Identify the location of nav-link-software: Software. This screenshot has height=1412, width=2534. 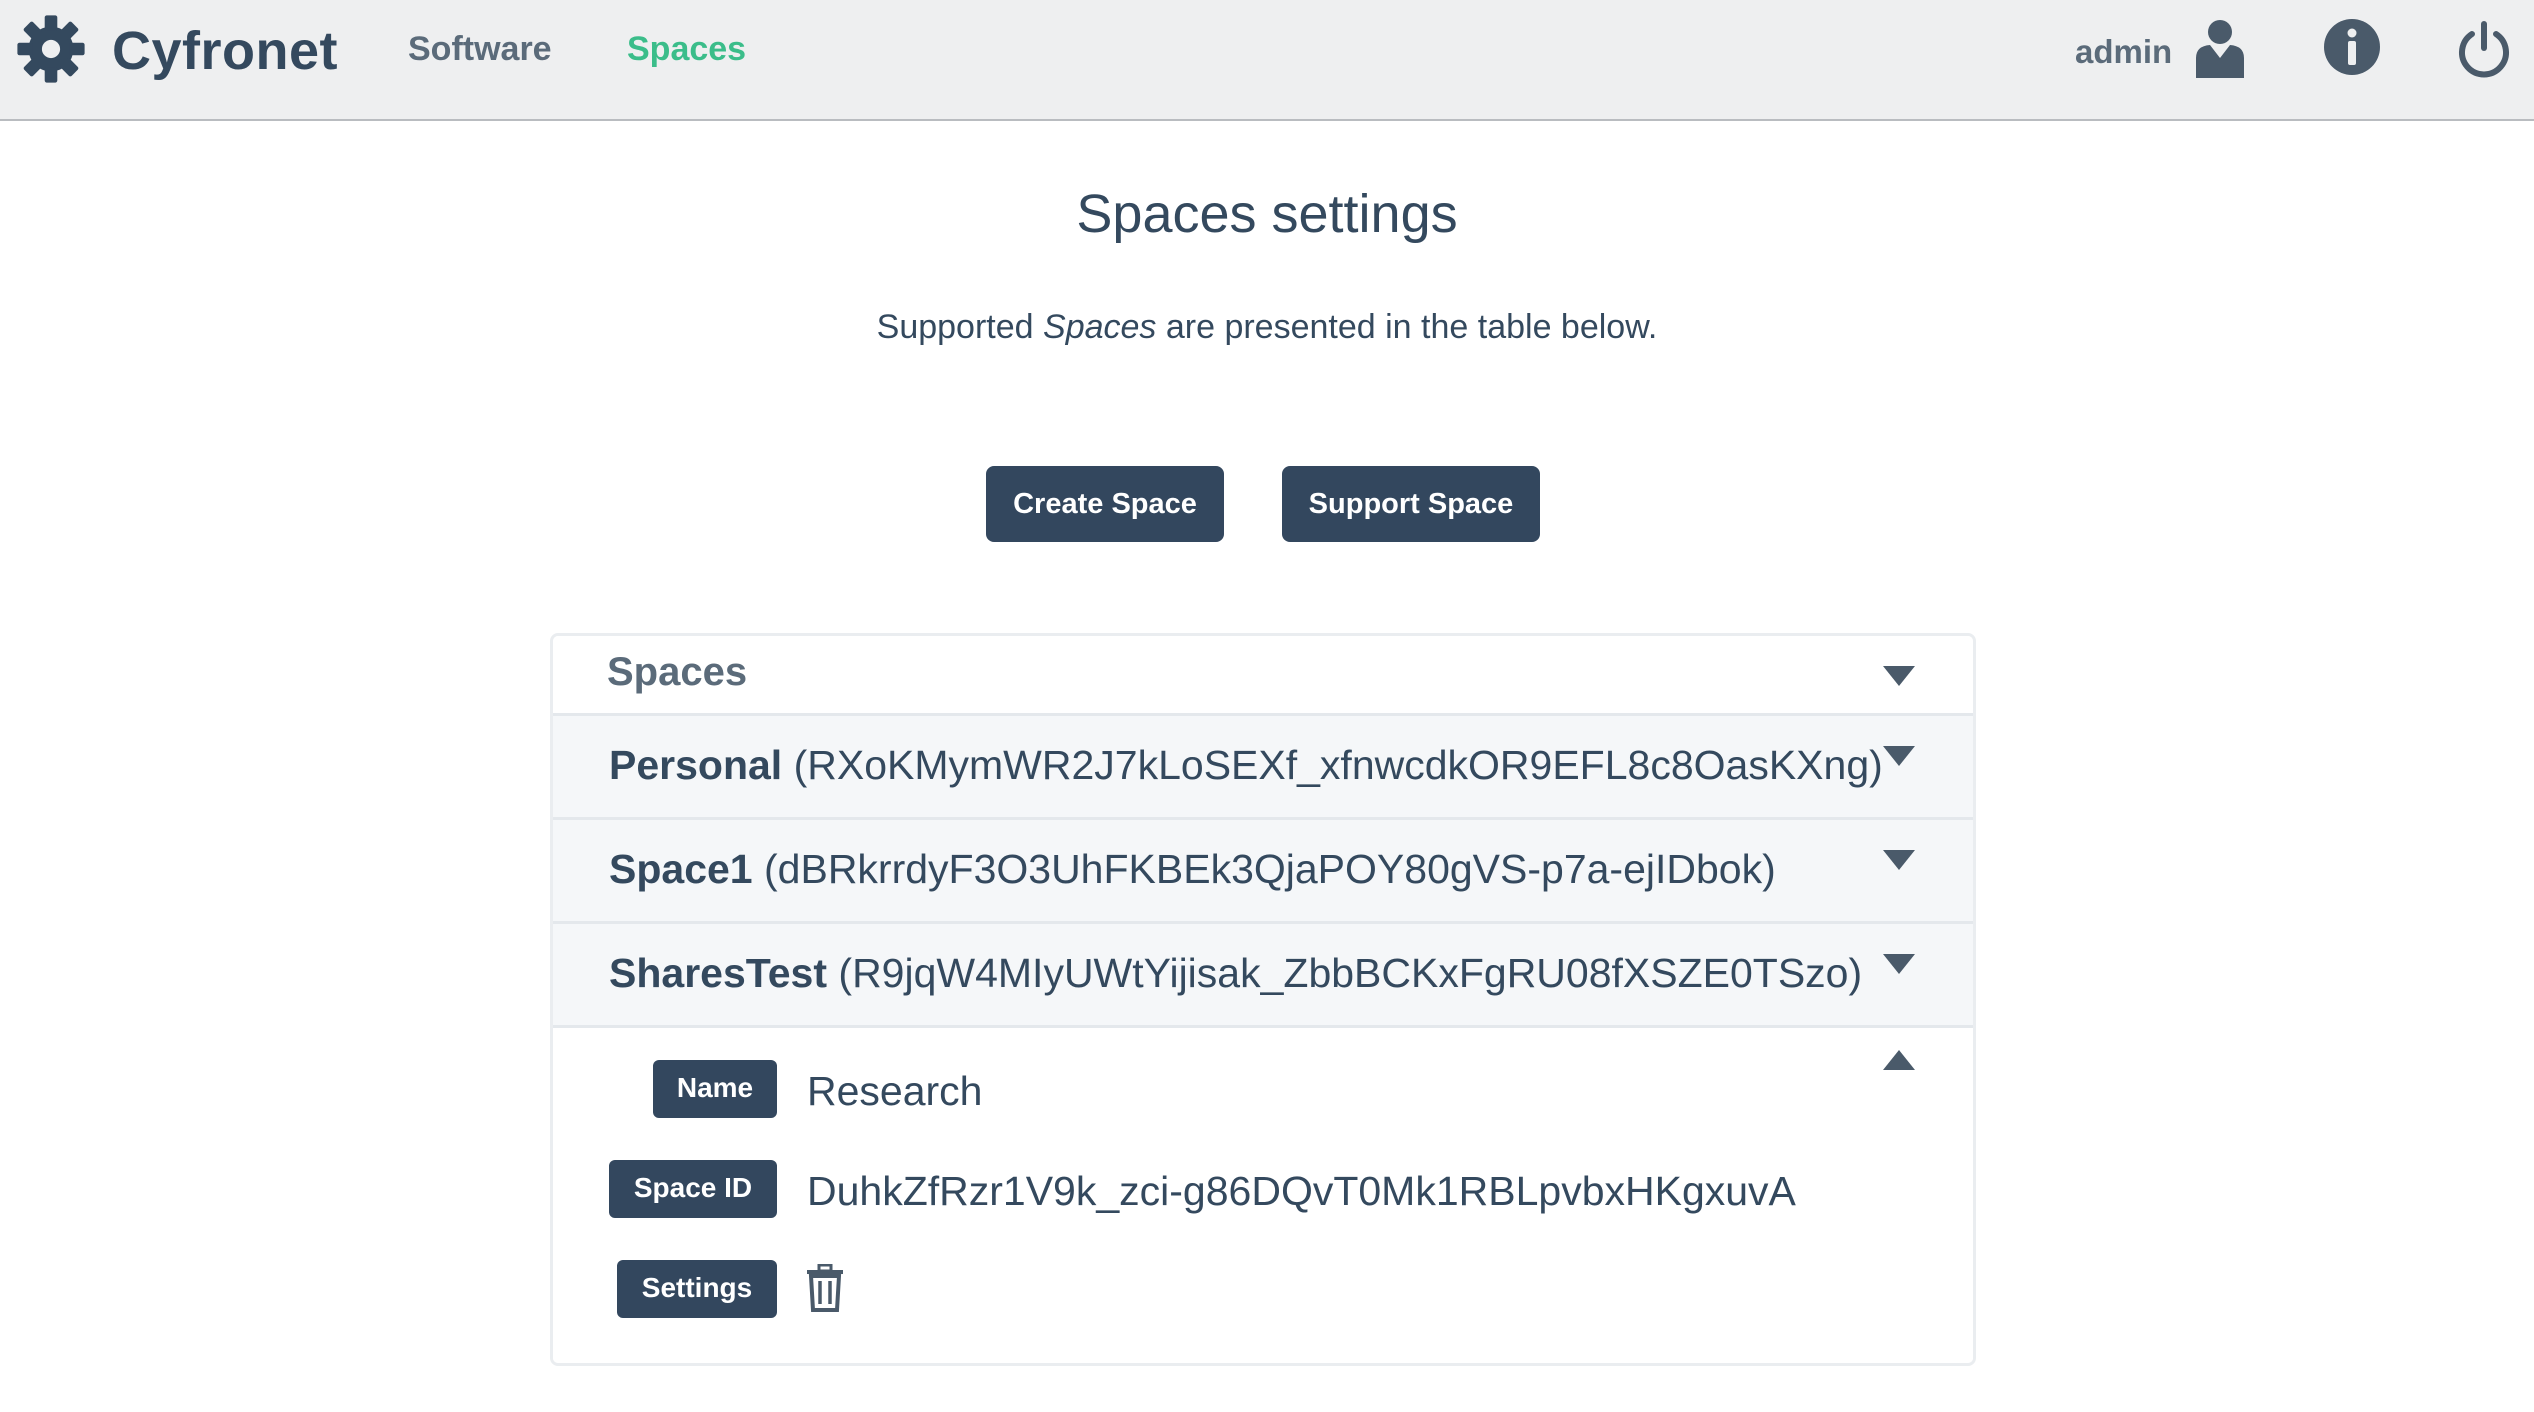
(480, 49).